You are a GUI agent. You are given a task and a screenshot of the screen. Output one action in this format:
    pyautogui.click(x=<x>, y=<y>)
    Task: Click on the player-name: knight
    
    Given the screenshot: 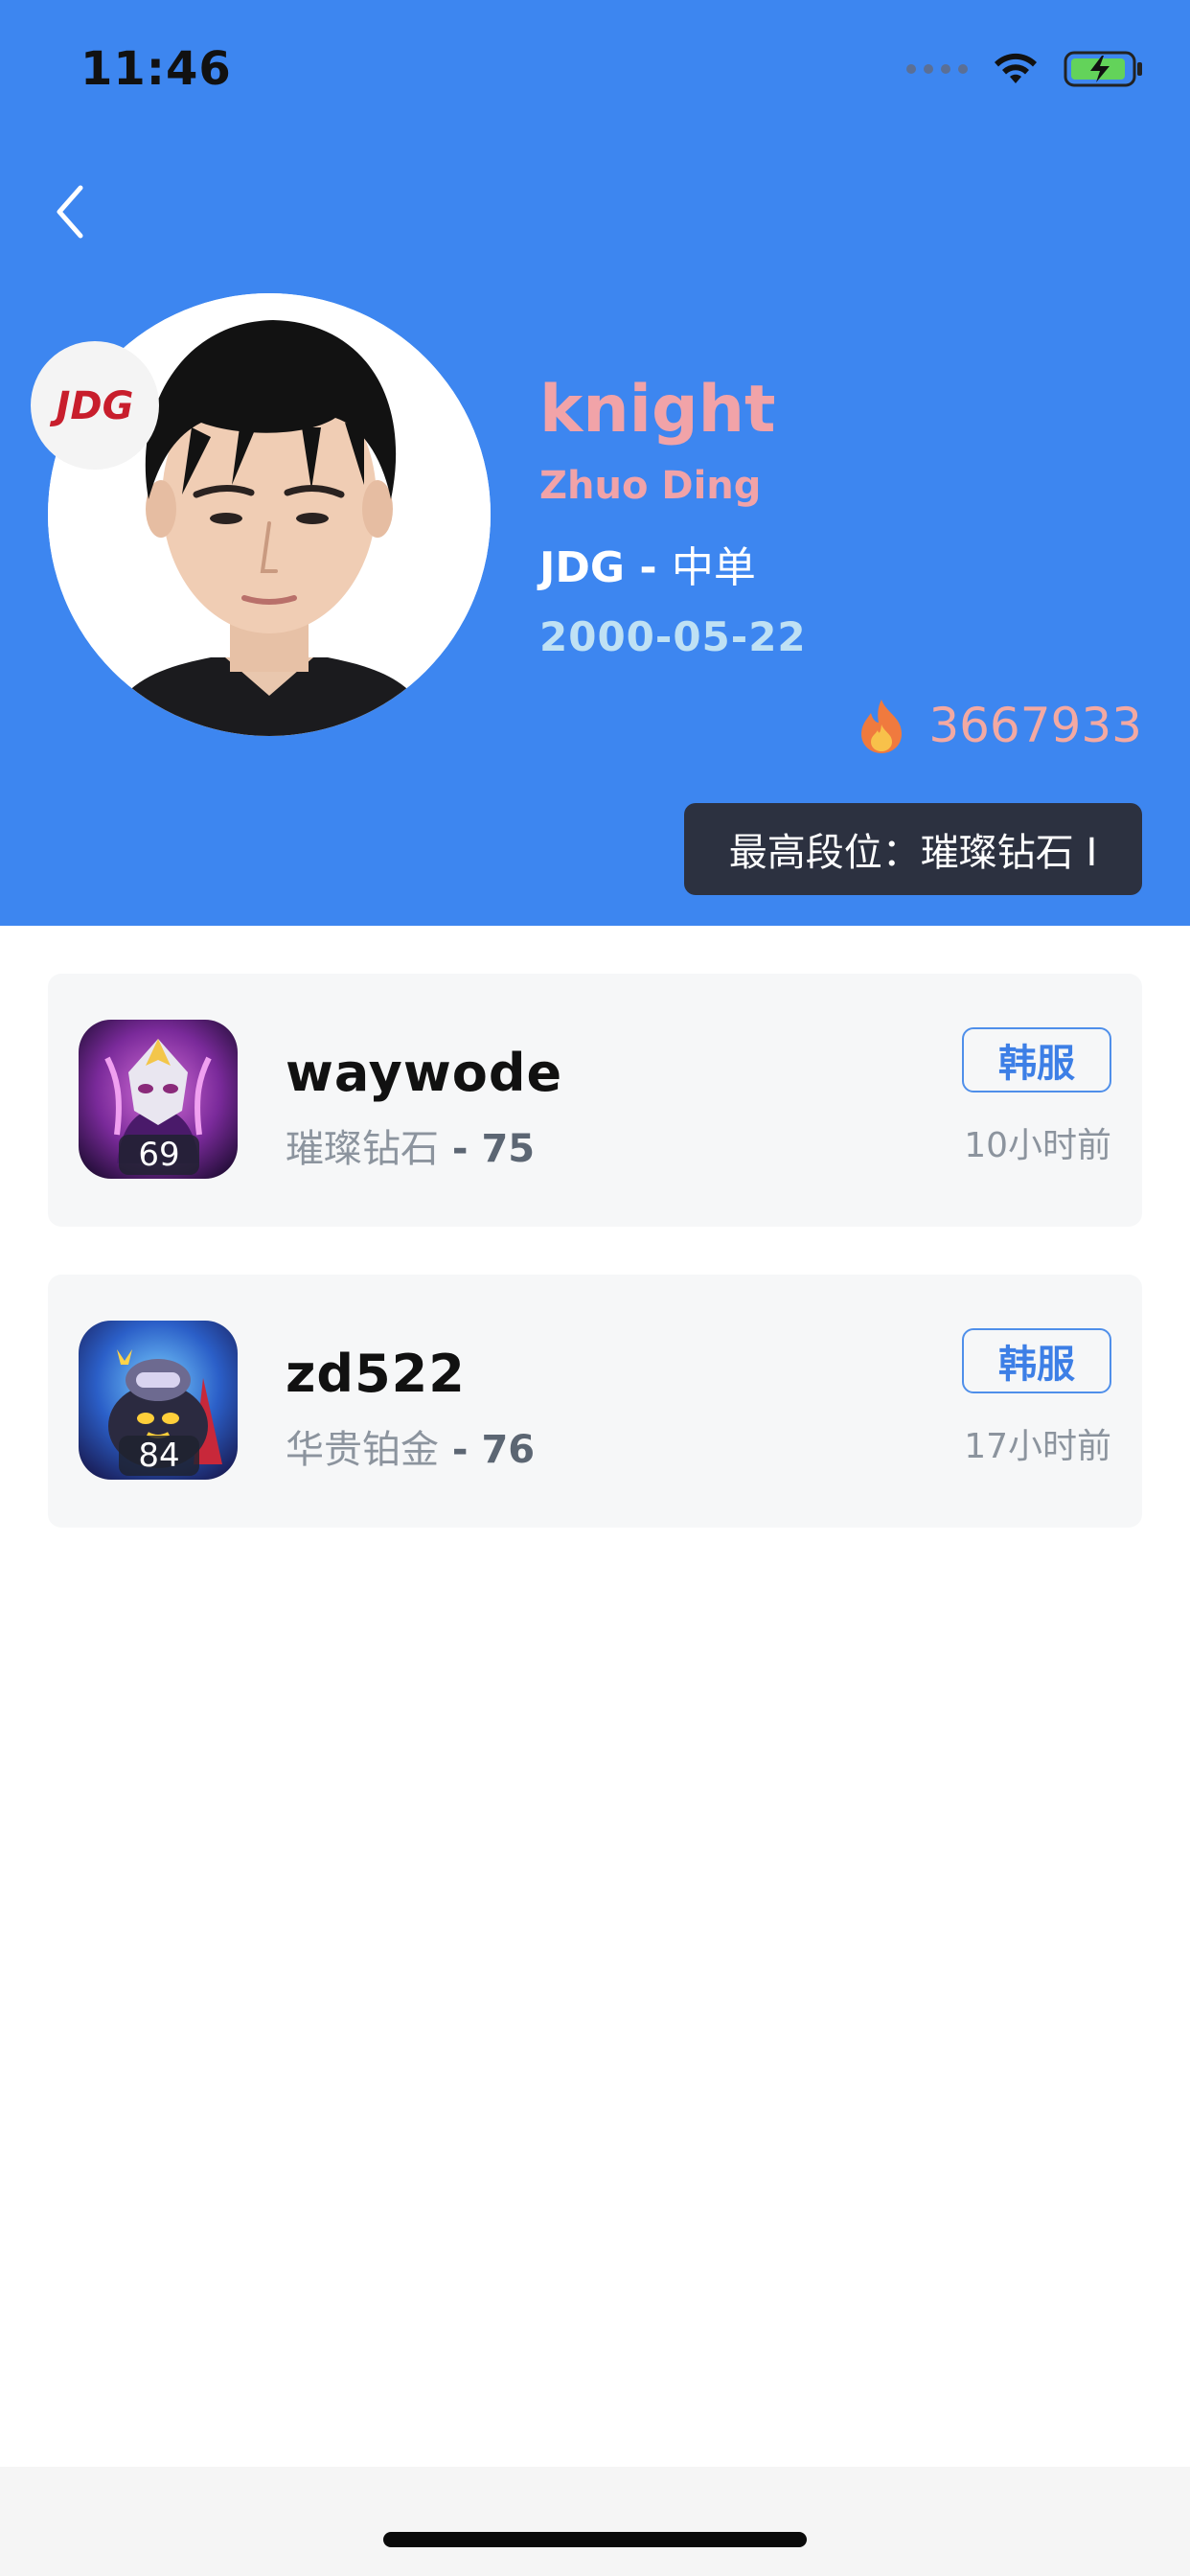 What is the action you would take?
    pyautogui.click(x=657, y=410)
    